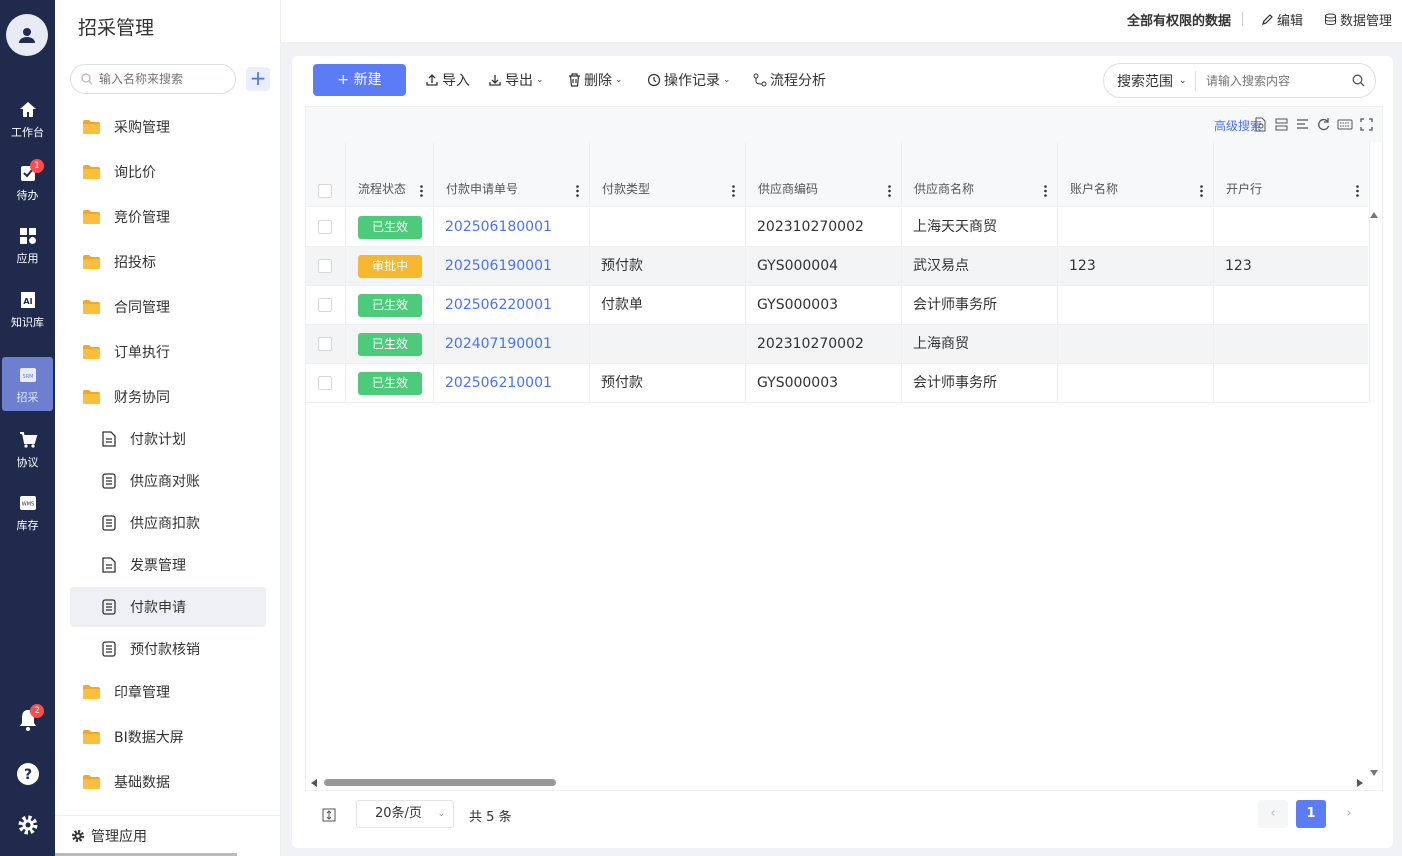 The height and width of the screenshot is (856, 1402). What do you see at coordinates (390, 305) in the screenshot?
I see `status-badge: 已生效` at bounding box center [390, 305].